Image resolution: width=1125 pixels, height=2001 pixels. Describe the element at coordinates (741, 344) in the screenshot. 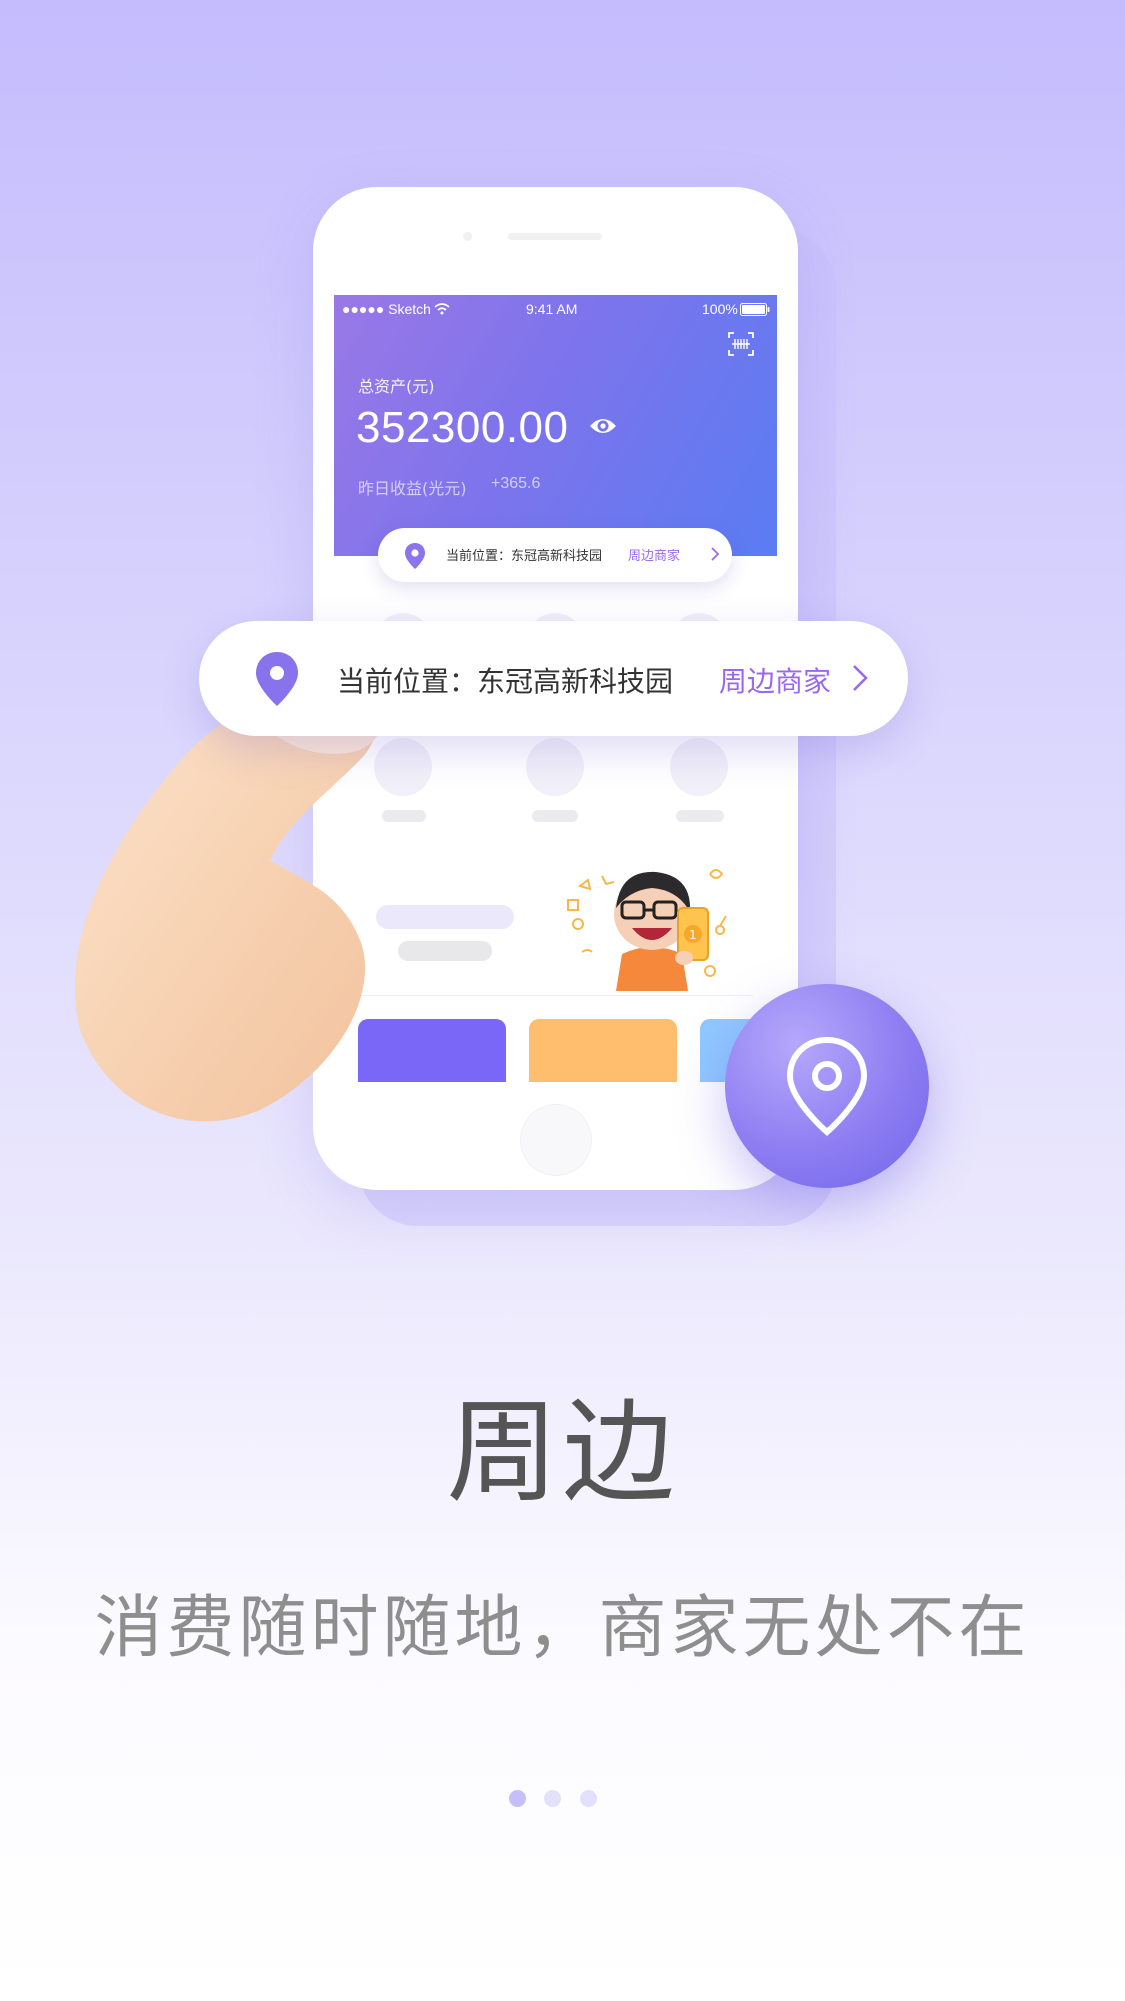

I see `scan-icon` at that location.